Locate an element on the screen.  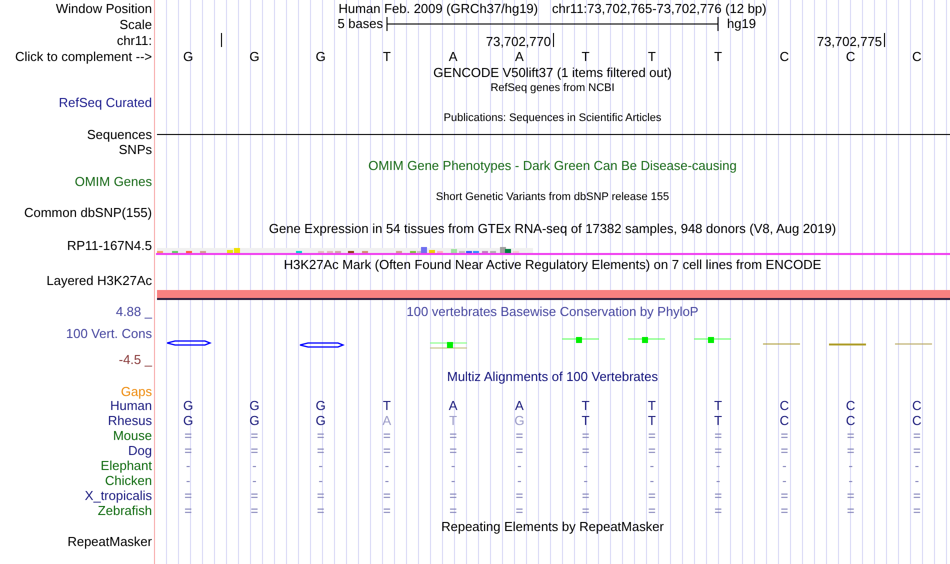
track-title: RefSeq genes from NCBI is located at coordinates (552, 88).